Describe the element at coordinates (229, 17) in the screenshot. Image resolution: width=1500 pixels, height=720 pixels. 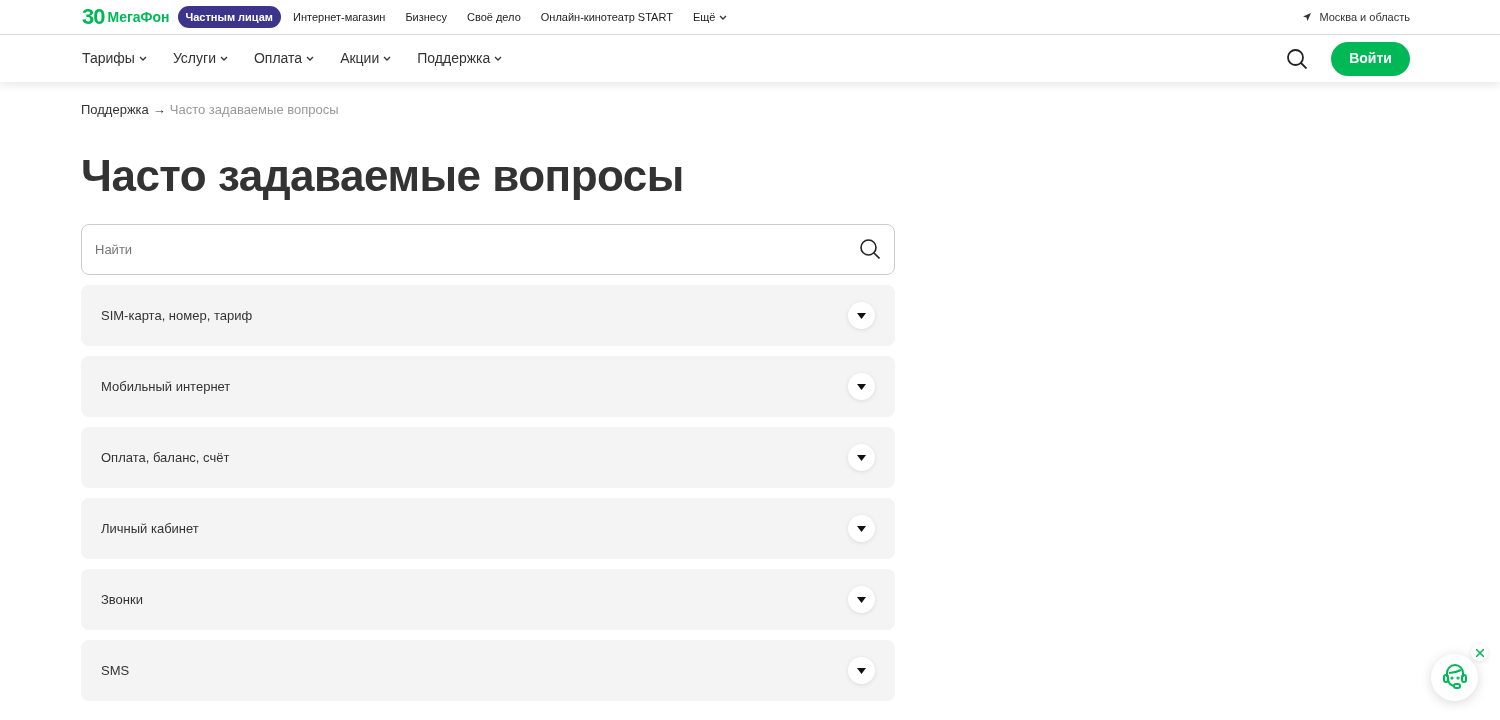
I see `segment-tab: Частным лицам` at that location.